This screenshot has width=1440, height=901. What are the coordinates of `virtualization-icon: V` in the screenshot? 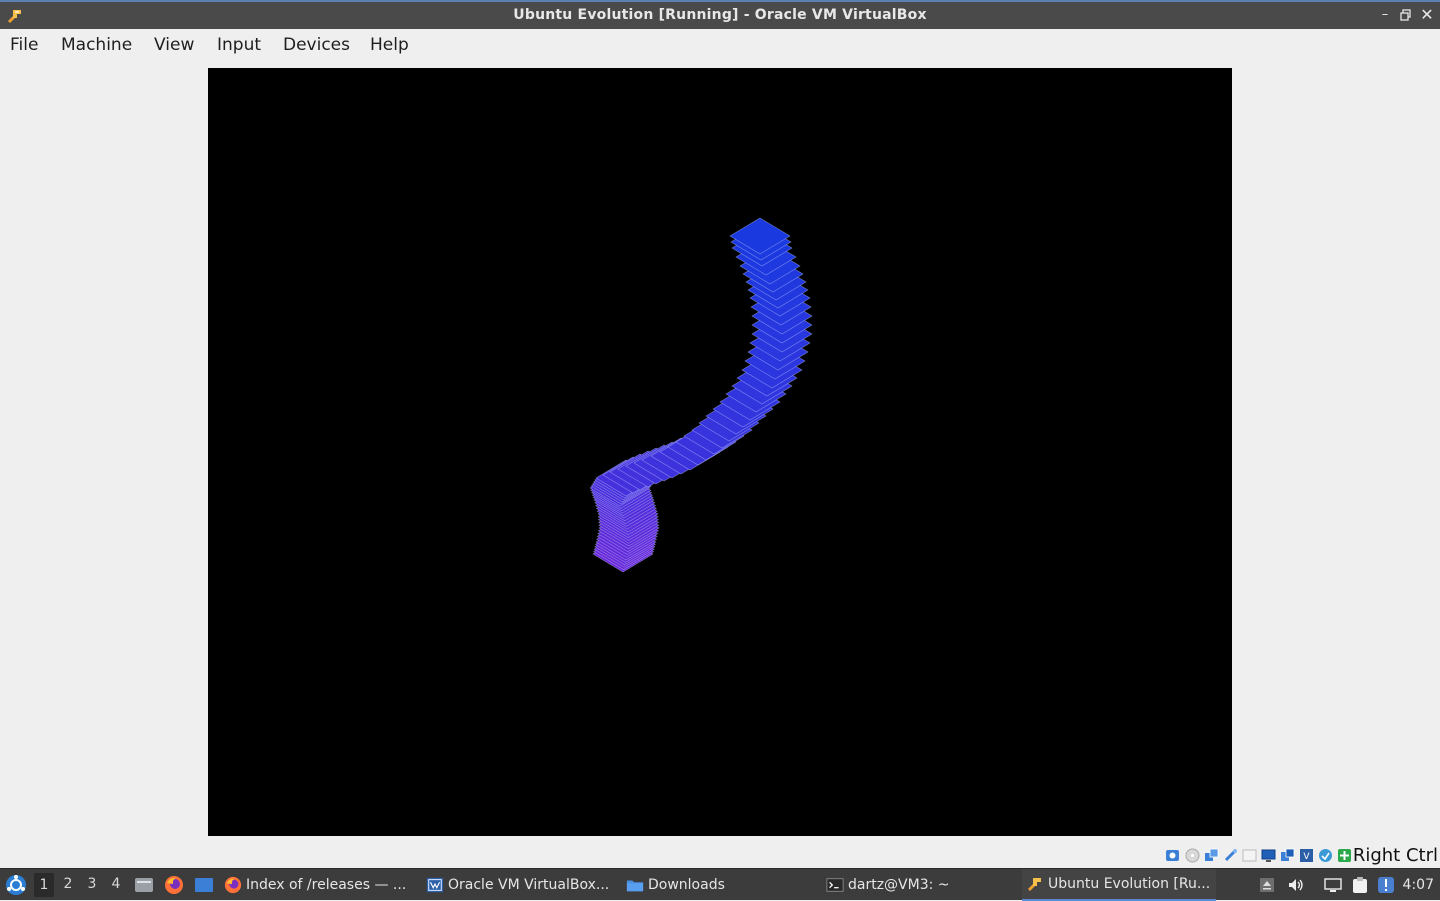 It's located at (1306, 855).